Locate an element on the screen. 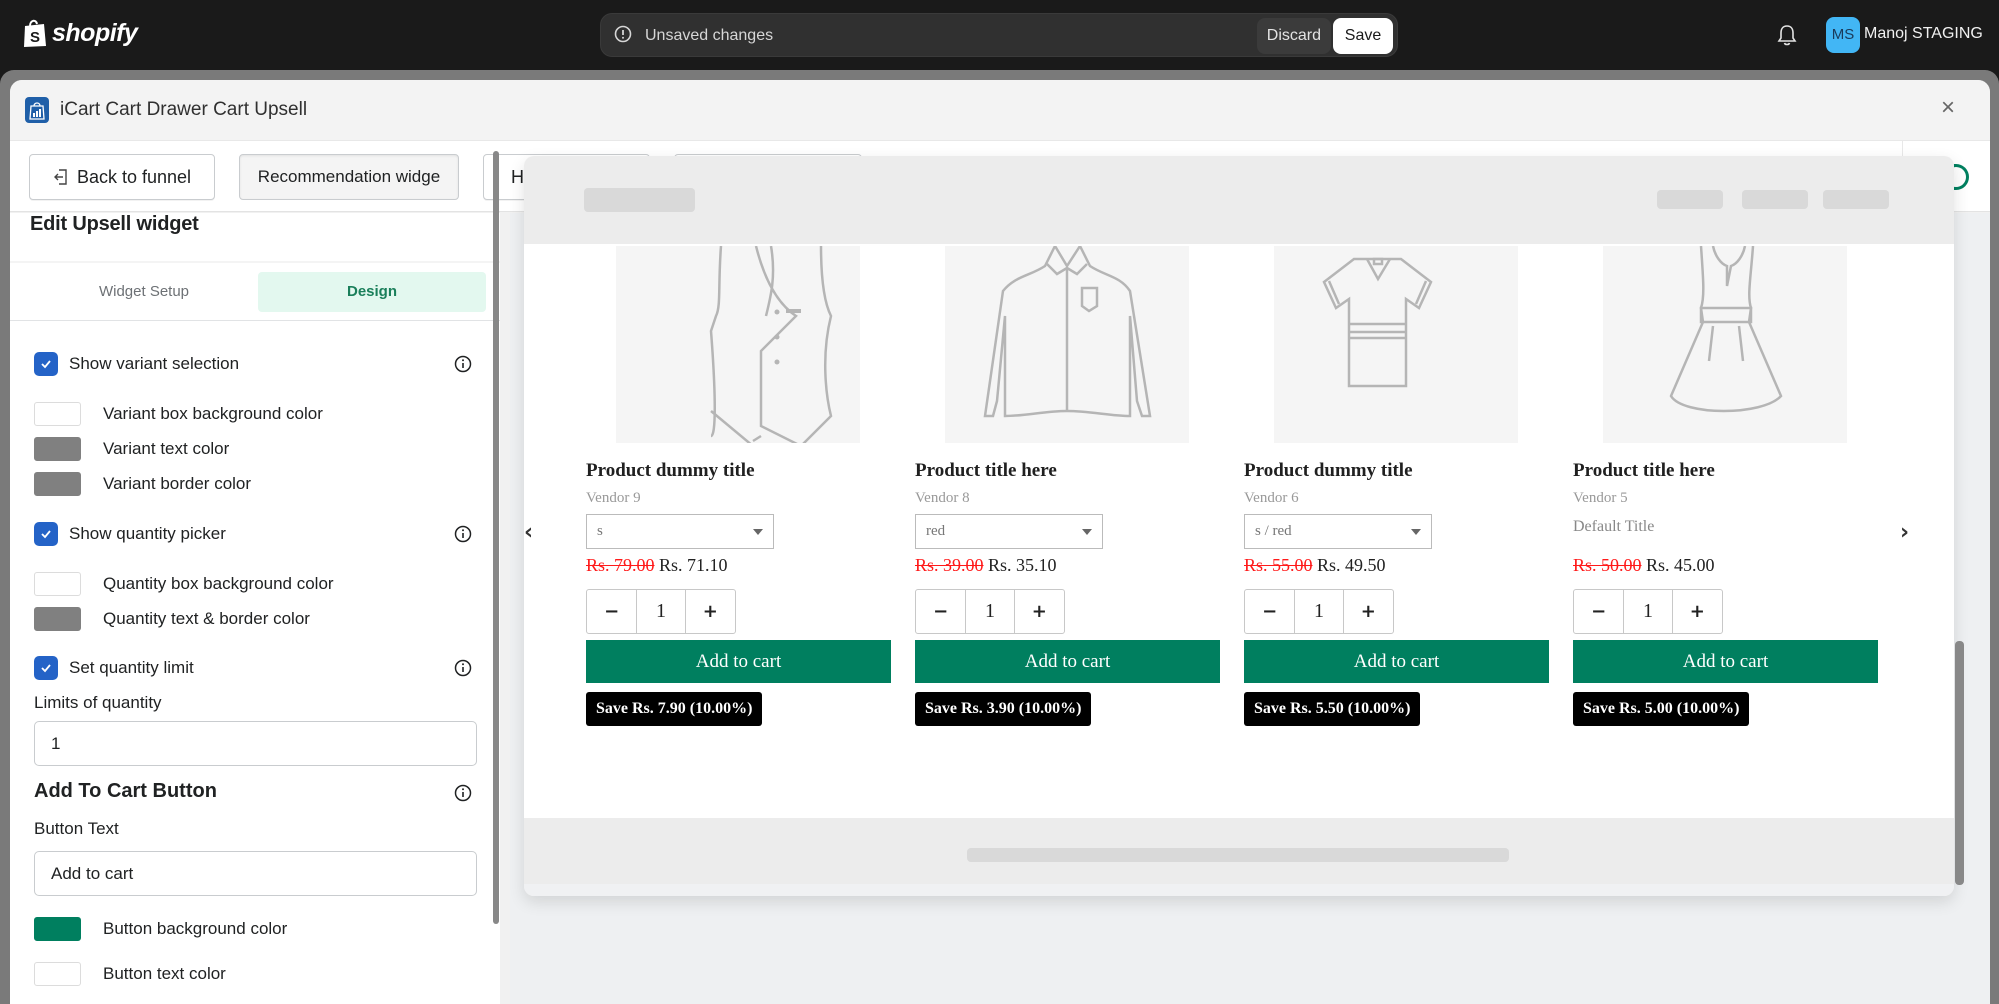 The width and height of the screenshot is (1999, 1004). product-vendor: Vendor 8 is located at coordinates (942, 498).